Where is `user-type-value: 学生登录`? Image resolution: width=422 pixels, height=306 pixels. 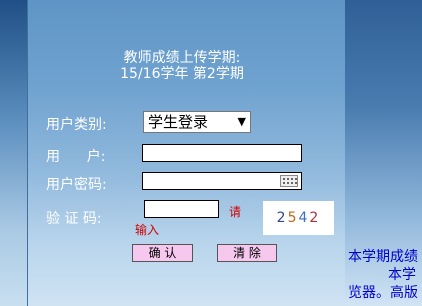
user-type-value: 学生登录 is located at coordinates (178, 122).